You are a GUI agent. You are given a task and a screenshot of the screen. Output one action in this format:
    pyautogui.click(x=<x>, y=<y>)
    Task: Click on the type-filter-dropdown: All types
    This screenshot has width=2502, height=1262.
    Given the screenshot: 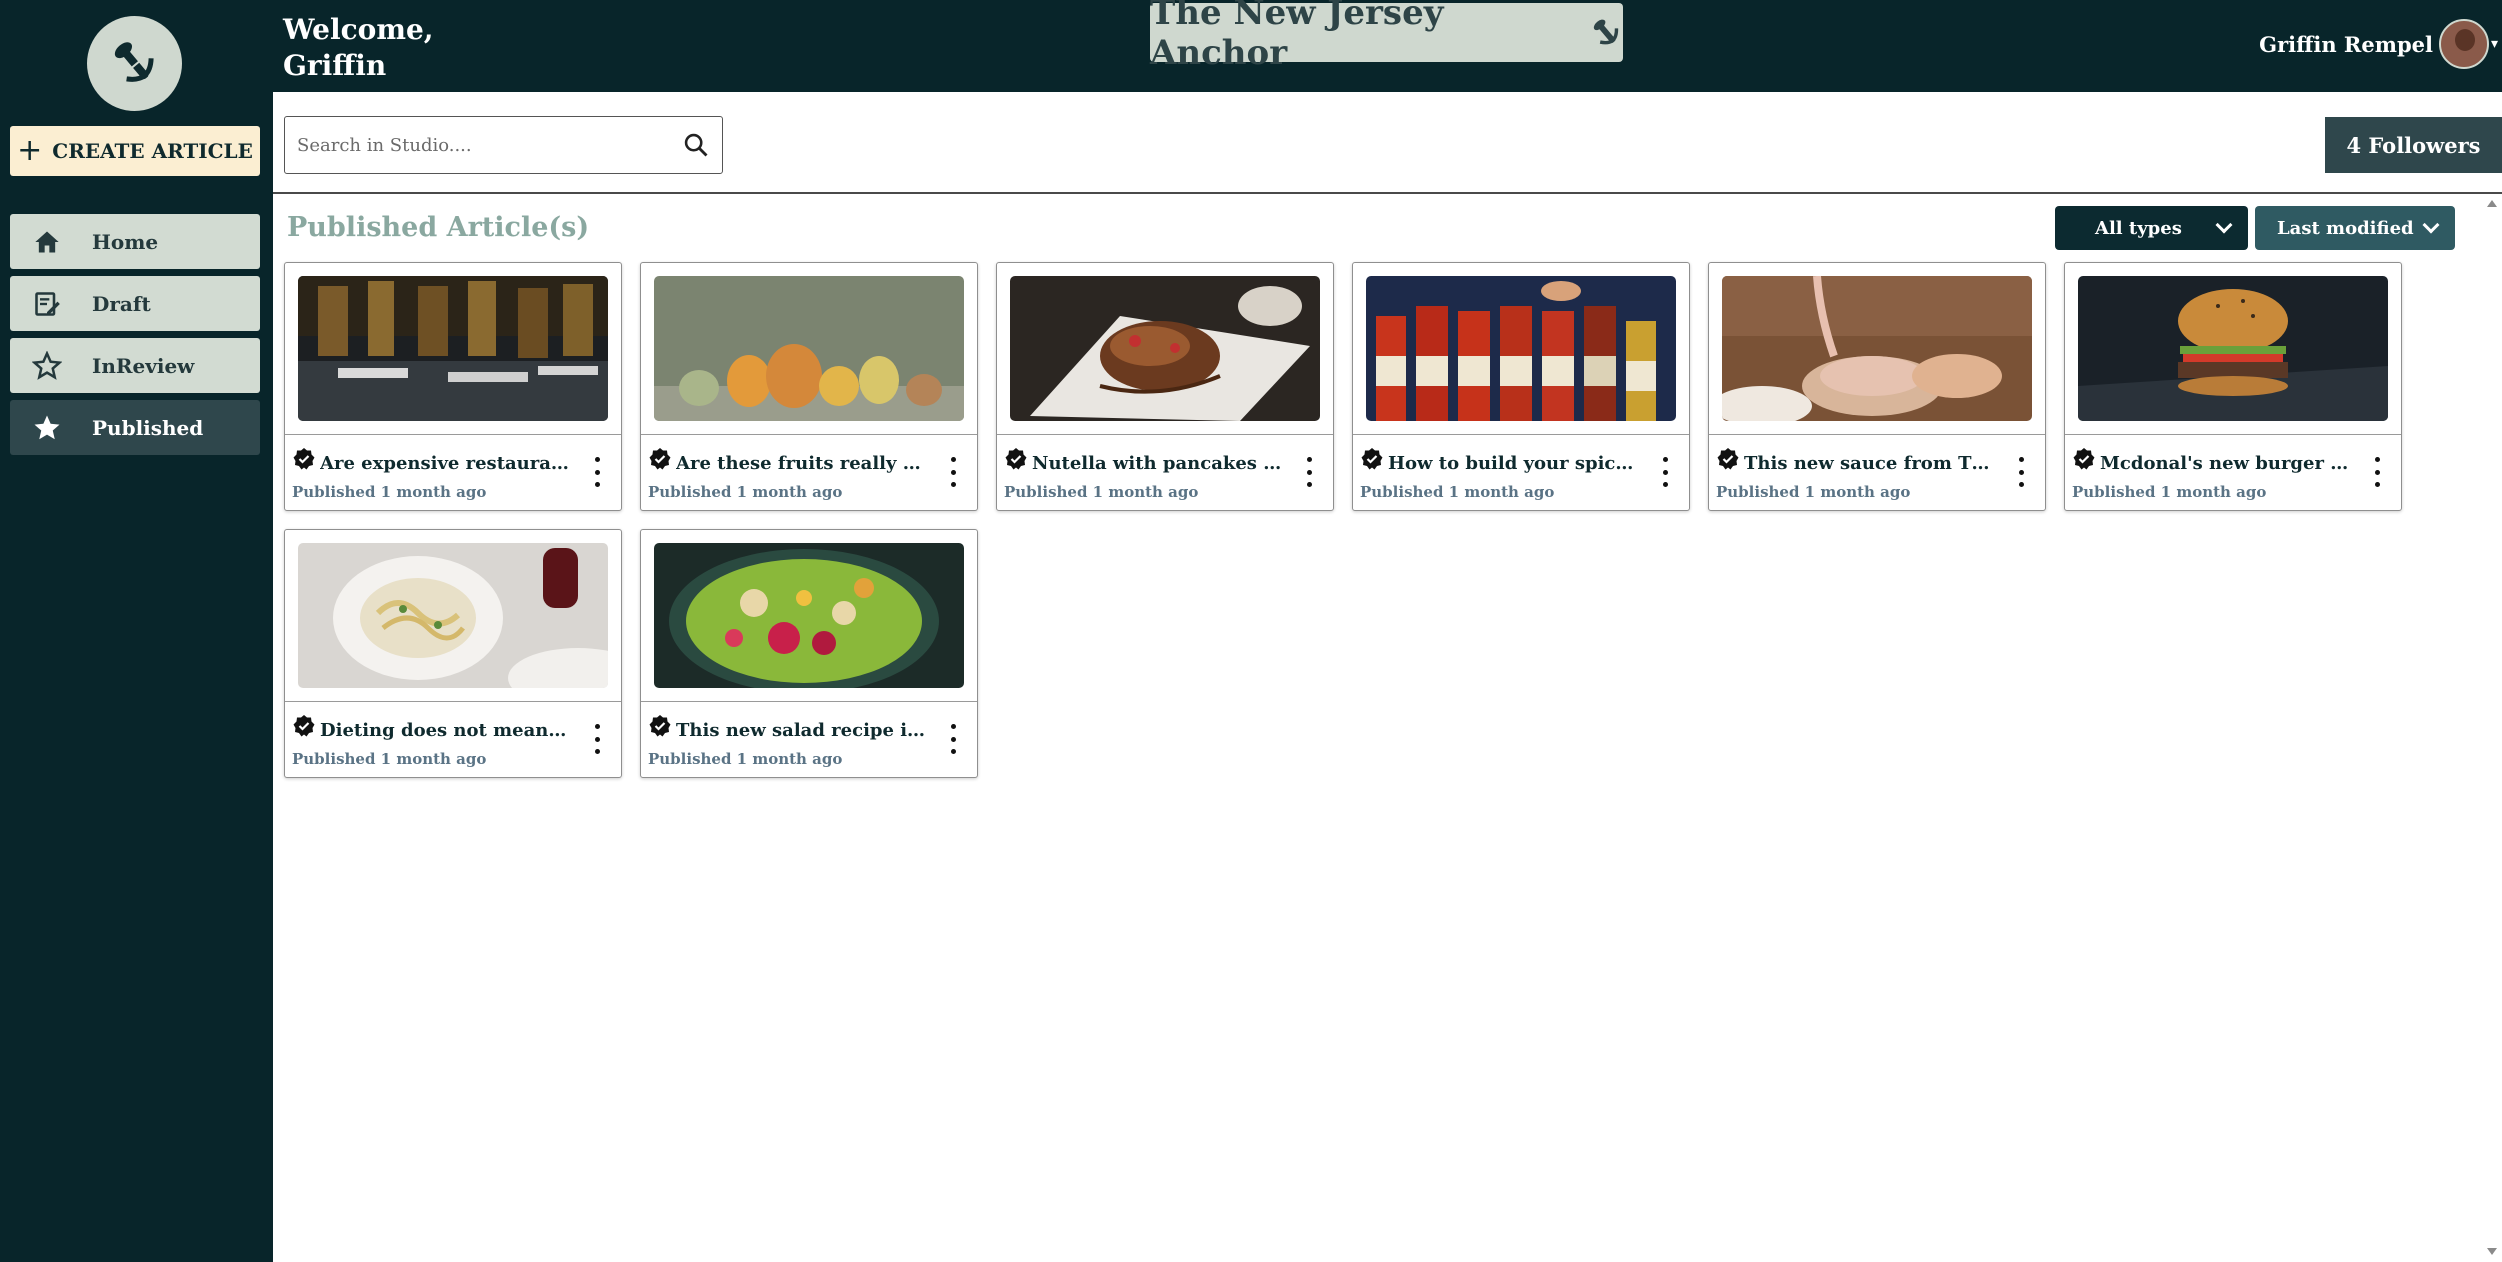 What is the action you would take?
    pyautogui.click(x=2151, y=228)
    